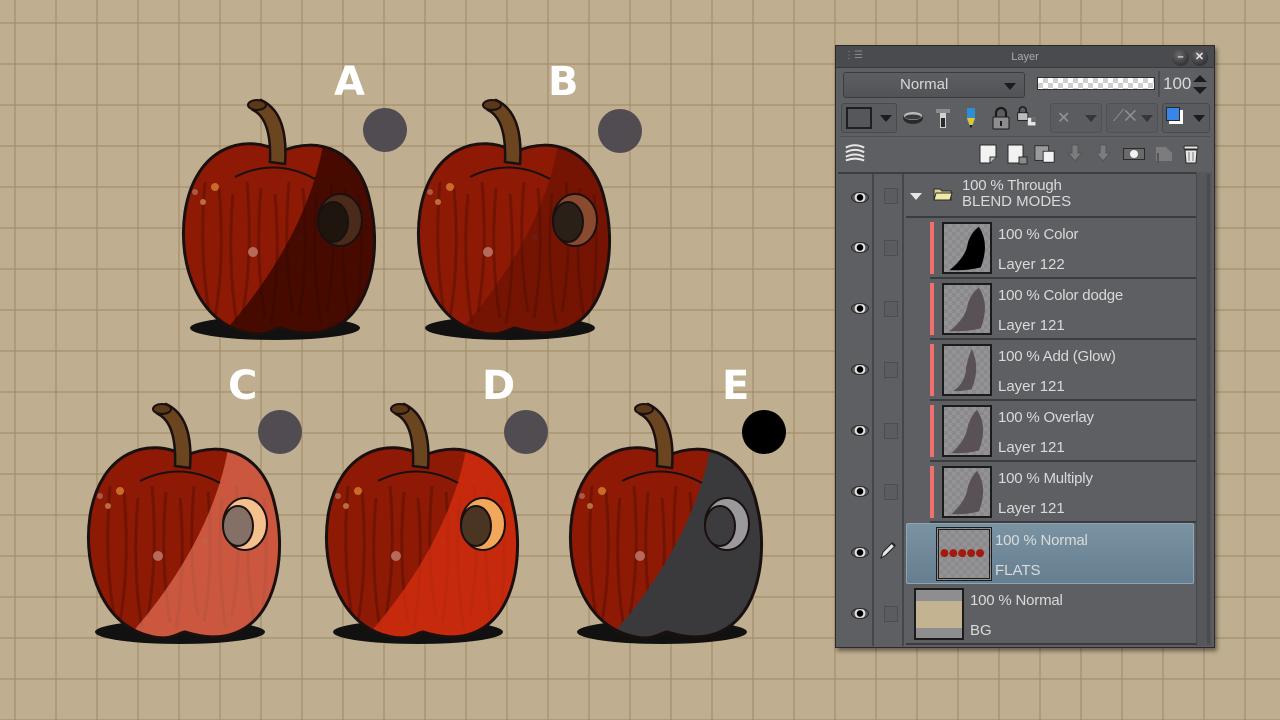 The width and height of the screenshot is (1280, 720). What do you see at coordinates (1018, 570) in the screenshot?
I see `layer-name: FLATS` at bounding box center [1018, 570].